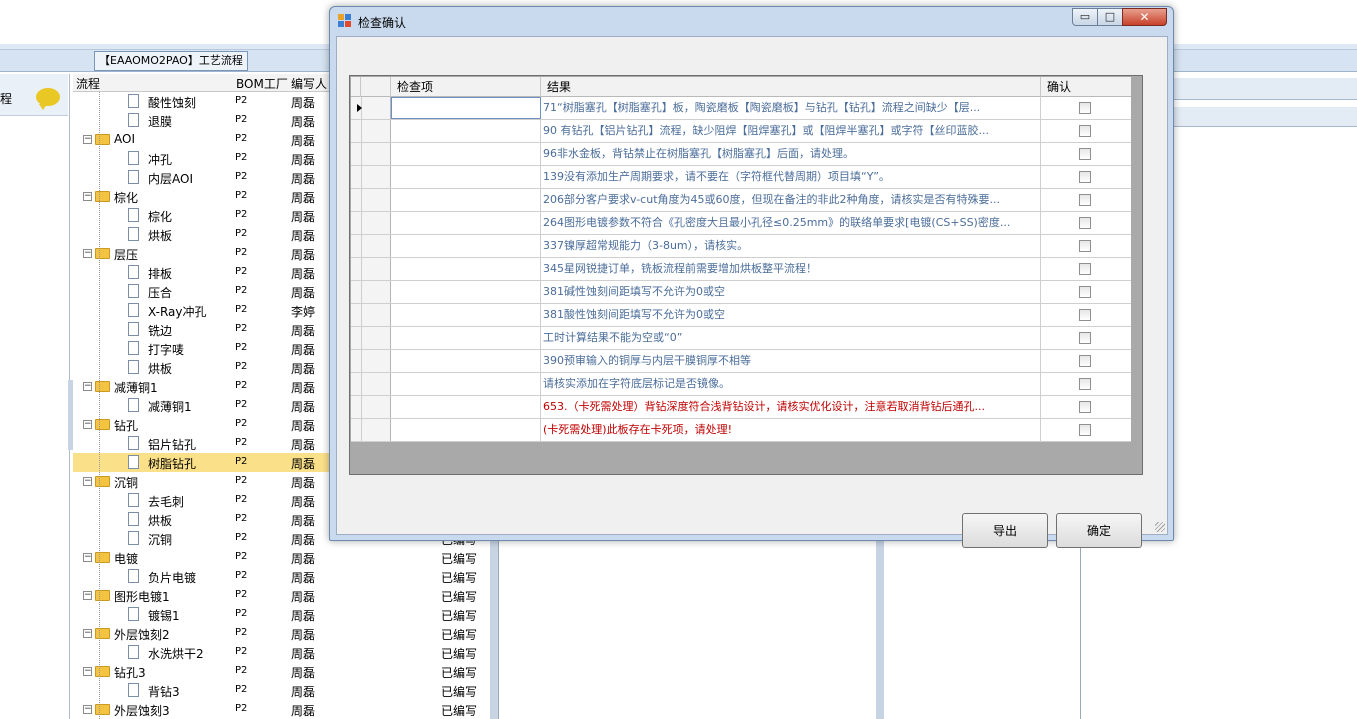 The width and height of the screenshot is (1357, 719). What do you see at coordinates (791, 315) in the screenshot?
I see `result-cell: 381酸性蚀刻间距填写不允许为0或空` at bounding box center [791, 315].